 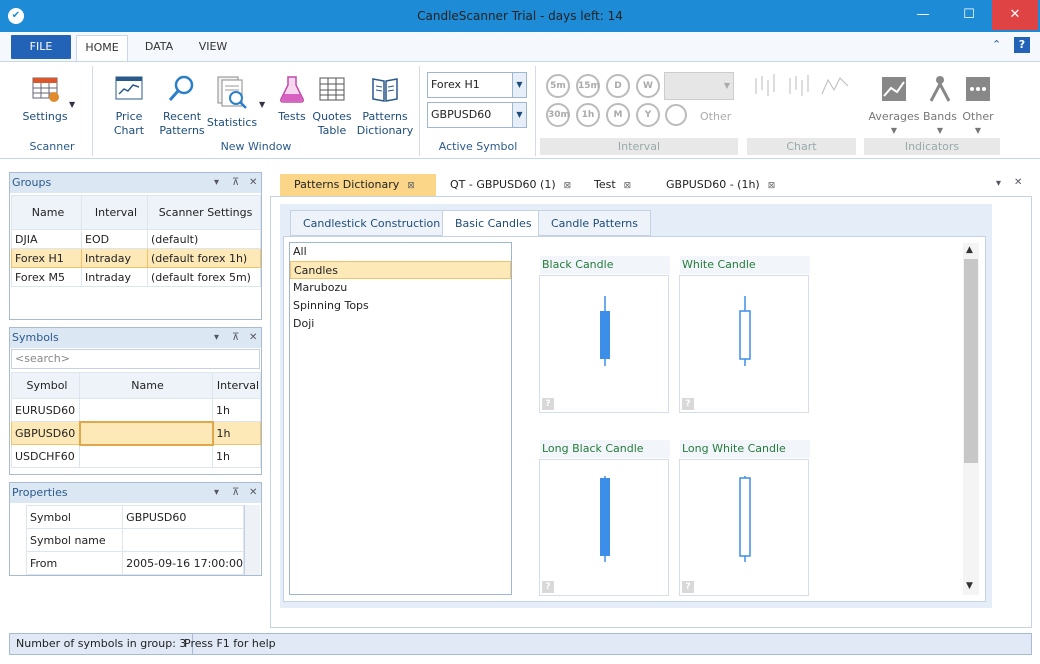 What do you see at coordinates (1018, 182) in the screenshot?
I see `tabs-close-icon: ✕` at bounding box center [1018, 182].